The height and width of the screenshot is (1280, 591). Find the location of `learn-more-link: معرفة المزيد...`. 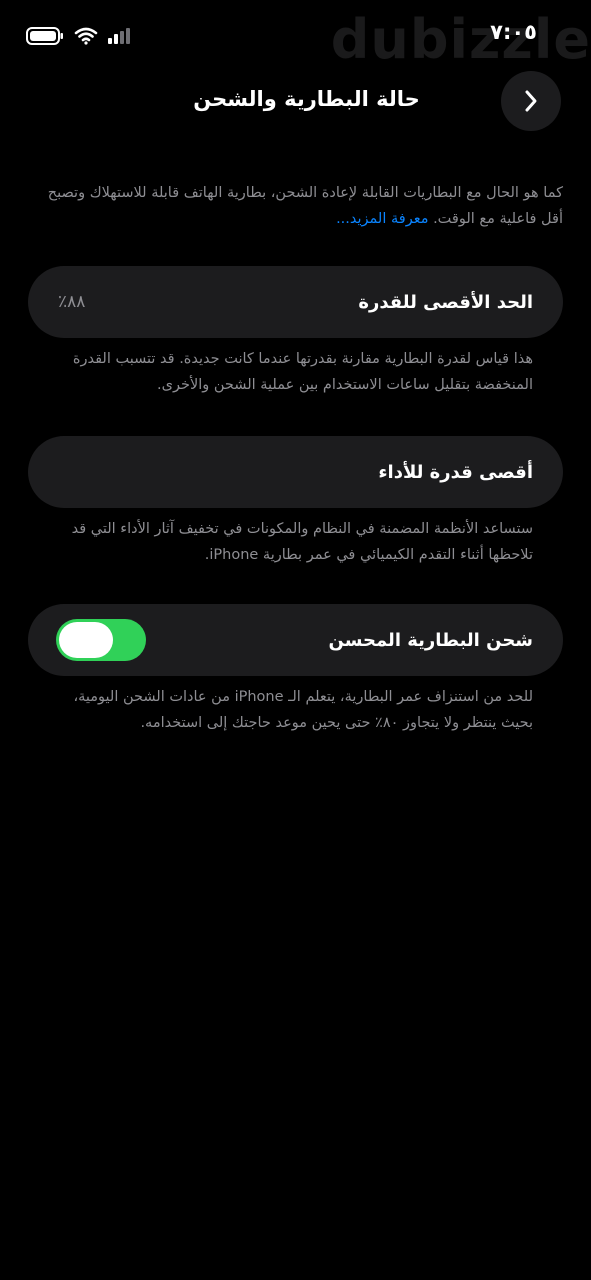

learn-more-link: معرفة المزيد... is located at coordinates (382, 219).